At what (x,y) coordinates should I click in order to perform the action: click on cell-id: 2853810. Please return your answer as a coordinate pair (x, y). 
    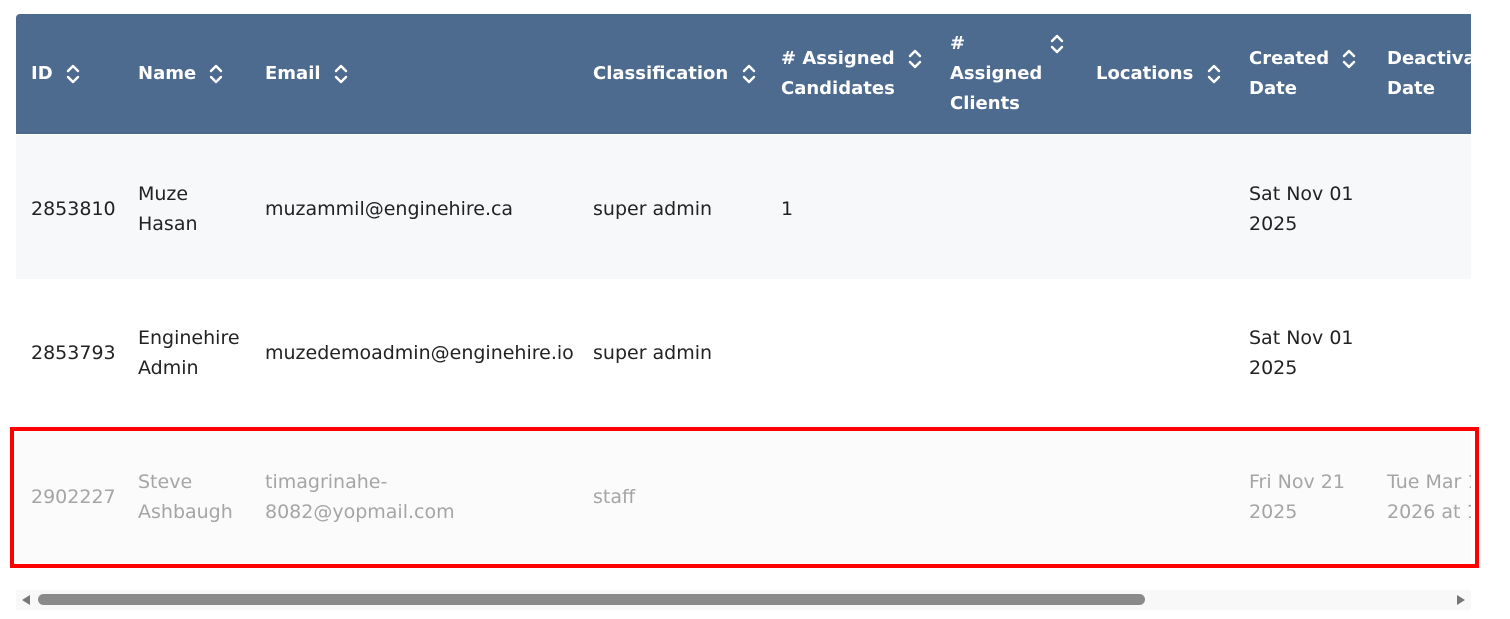
    Looking at the image, I should click on (73, 209).